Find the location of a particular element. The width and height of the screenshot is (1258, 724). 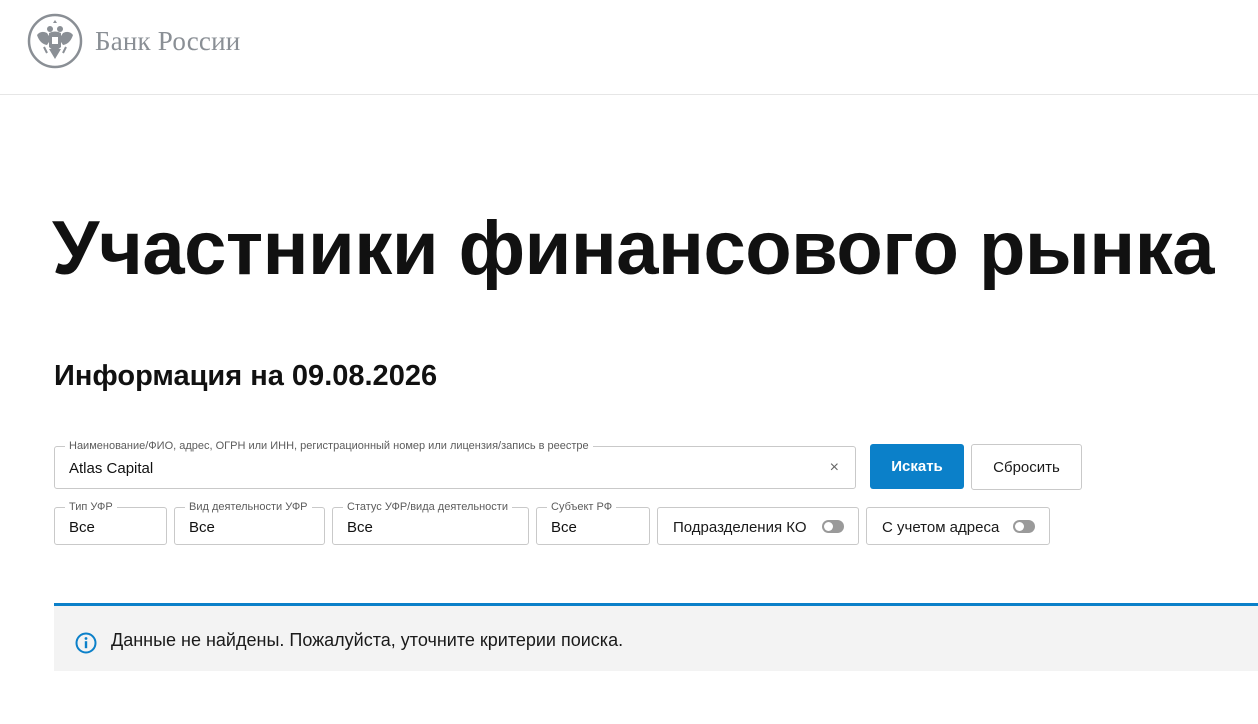

type-filter-label: Тип УФР is located at coordinates (91, 507).